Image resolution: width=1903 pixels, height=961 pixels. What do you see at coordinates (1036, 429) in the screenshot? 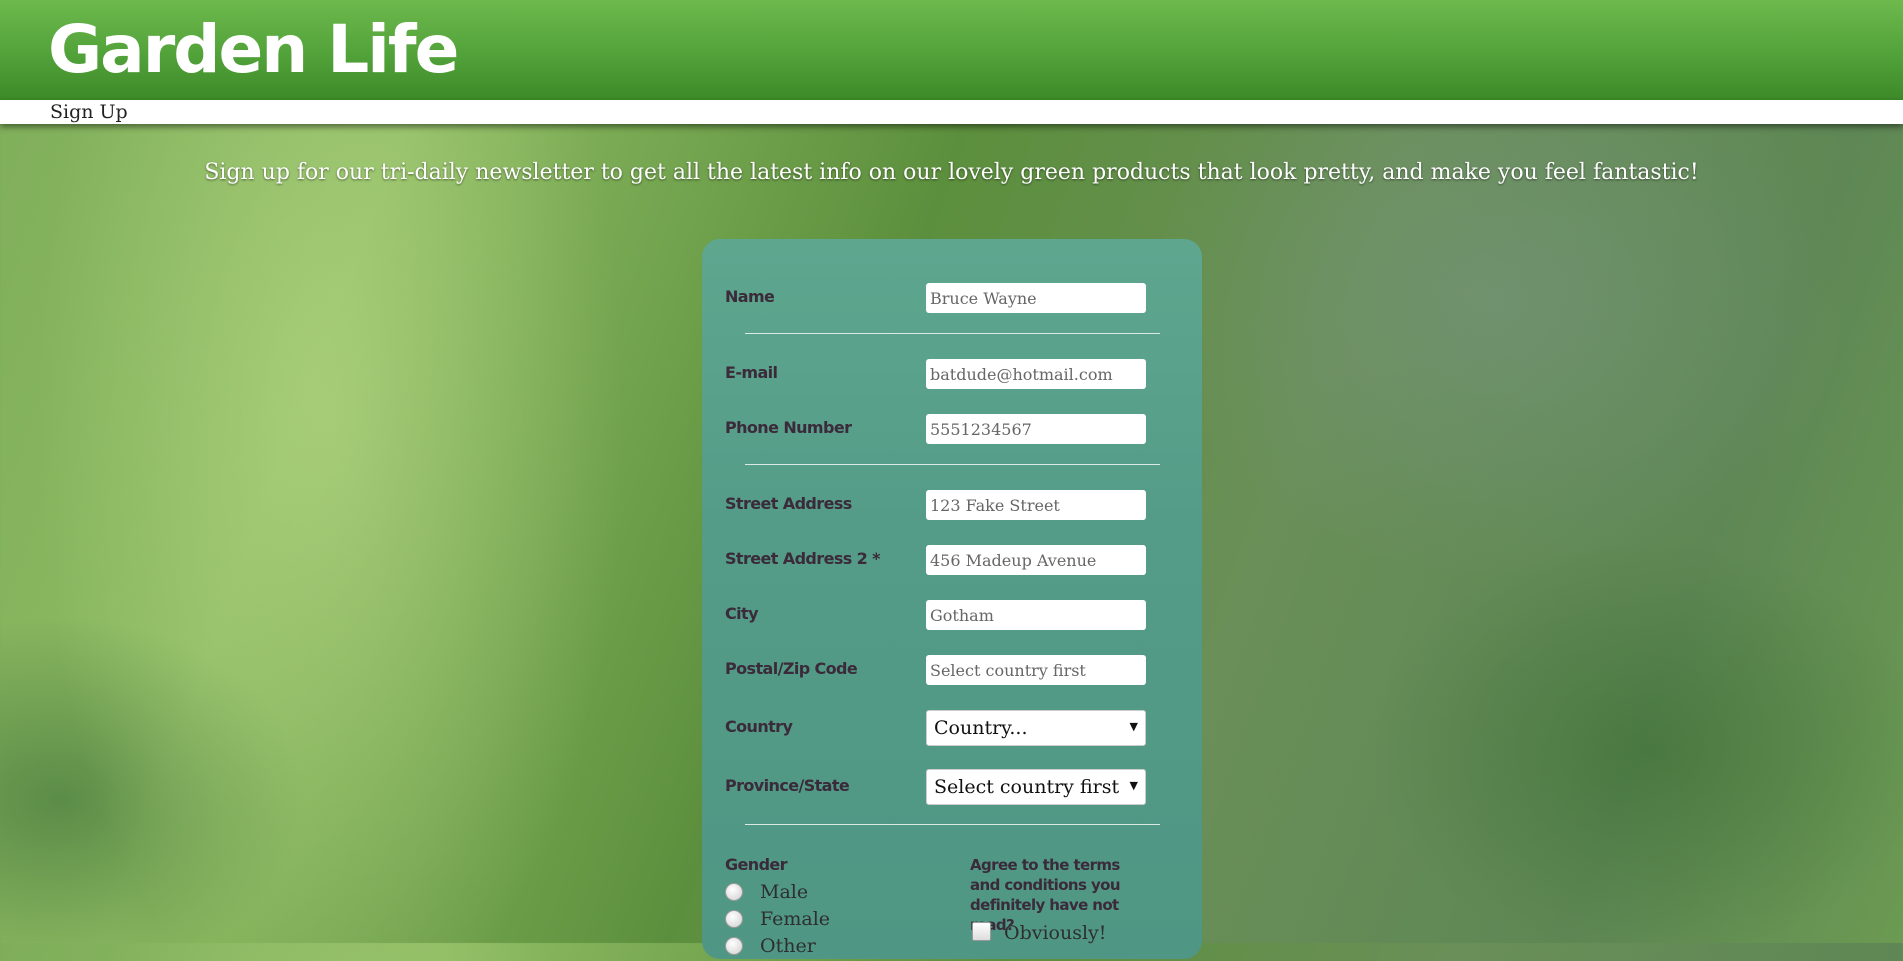
I see `phone-input` at bounding box center [1036, 429].